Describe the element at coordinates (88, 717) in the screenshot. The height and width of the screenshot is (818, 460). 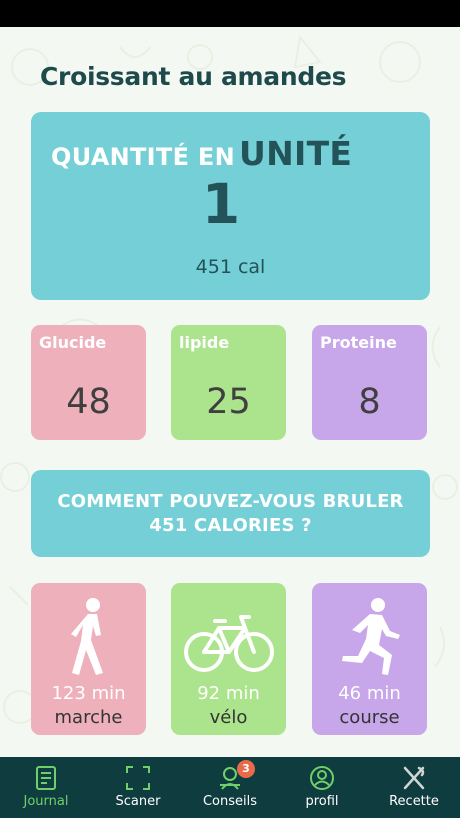
I see `activity-name: marche` at that location.